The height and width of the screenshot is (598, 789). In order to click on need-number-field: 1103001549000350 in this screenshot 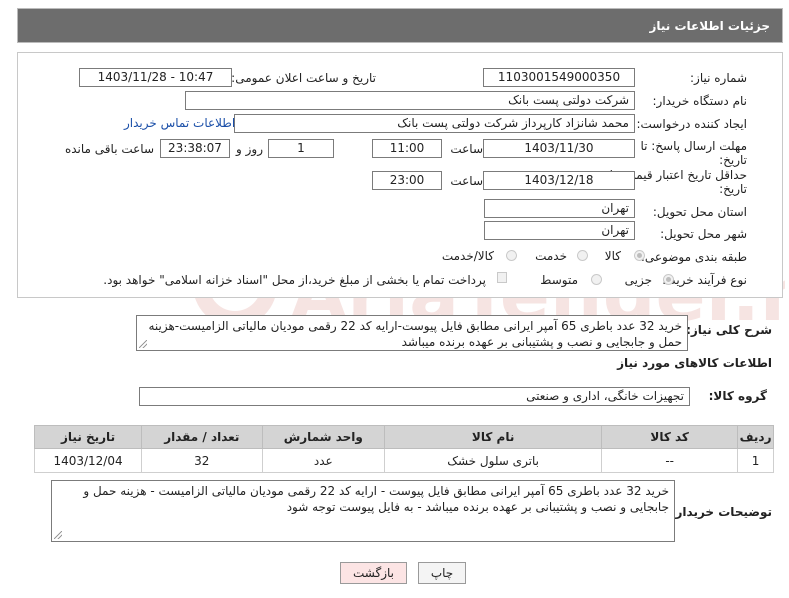, I will do `click(559, 77)`.